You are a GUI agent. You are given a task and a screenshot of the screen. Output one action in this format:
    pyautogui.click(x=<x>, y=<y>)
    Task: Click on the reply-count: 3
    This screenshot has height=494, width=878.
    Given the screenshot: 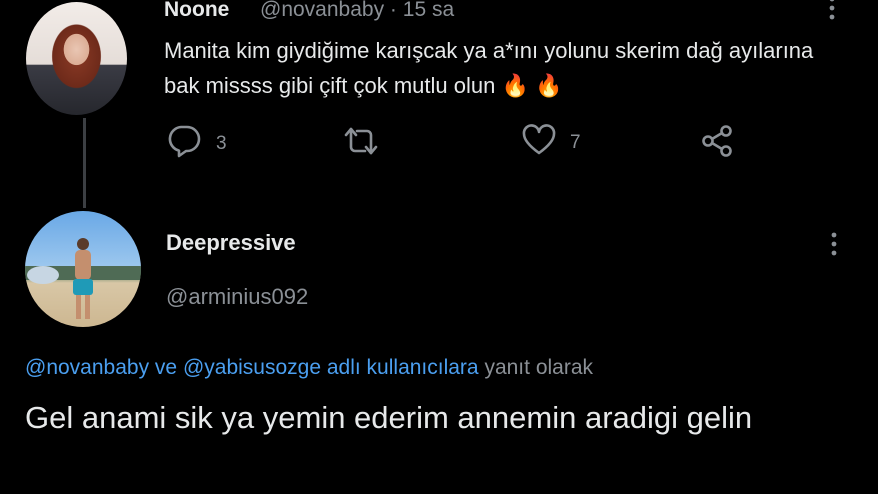 What is the action you would take?
    pyautogui.click(x=221, y=143)
    